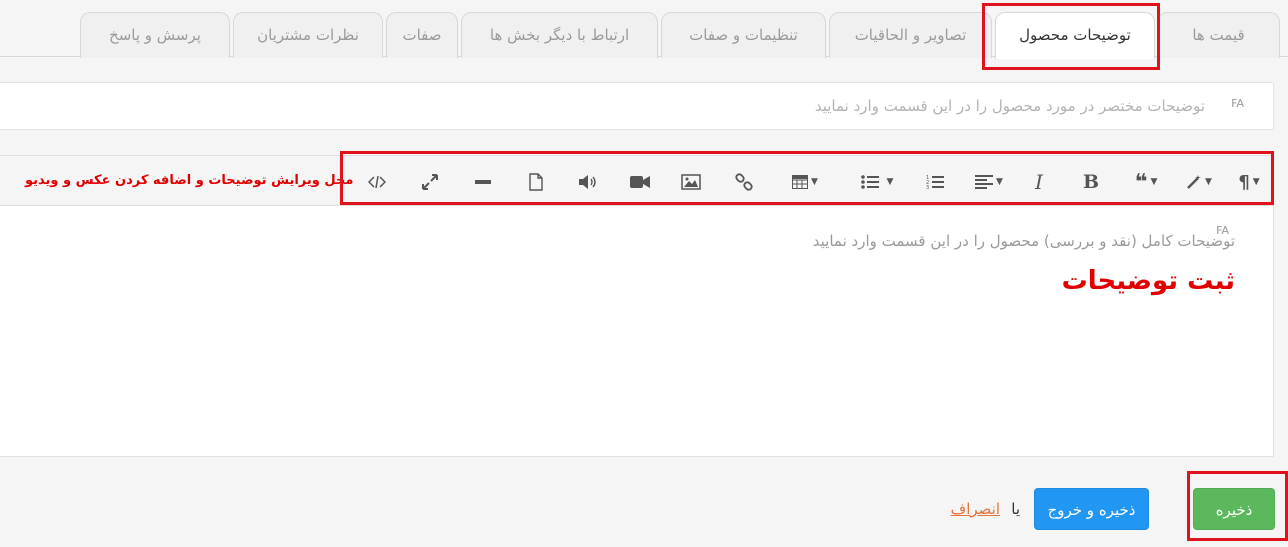  I want to click on save-description-annotation: ثبت توضیحات, so click(1148, 281).